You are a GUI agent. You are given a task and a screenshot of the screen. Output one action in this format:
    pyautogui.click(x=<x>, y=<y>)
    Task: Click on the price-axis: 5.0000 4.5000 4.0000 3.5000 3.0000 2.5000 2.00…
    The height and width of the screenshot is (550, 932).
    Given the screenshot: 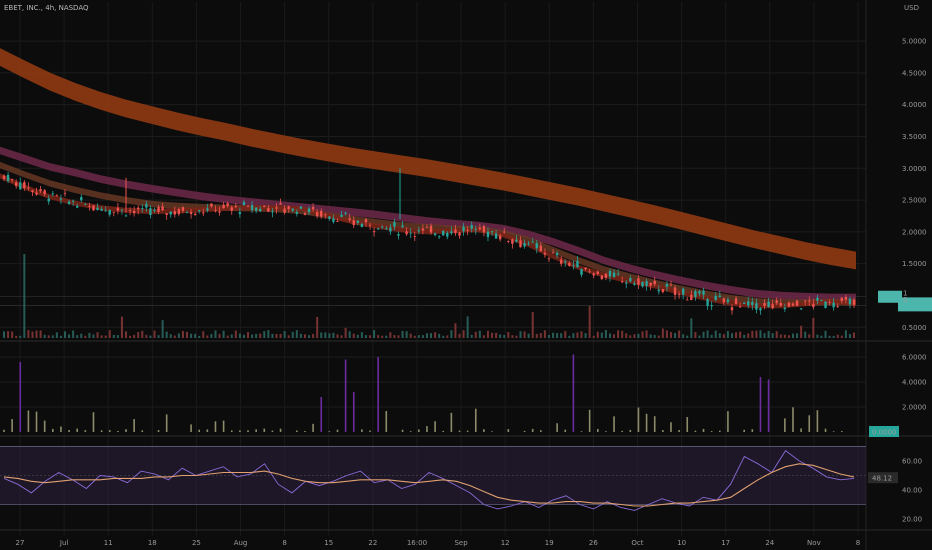 What is the action you would take?
    pyautogui.click(x=900, y=281)
    